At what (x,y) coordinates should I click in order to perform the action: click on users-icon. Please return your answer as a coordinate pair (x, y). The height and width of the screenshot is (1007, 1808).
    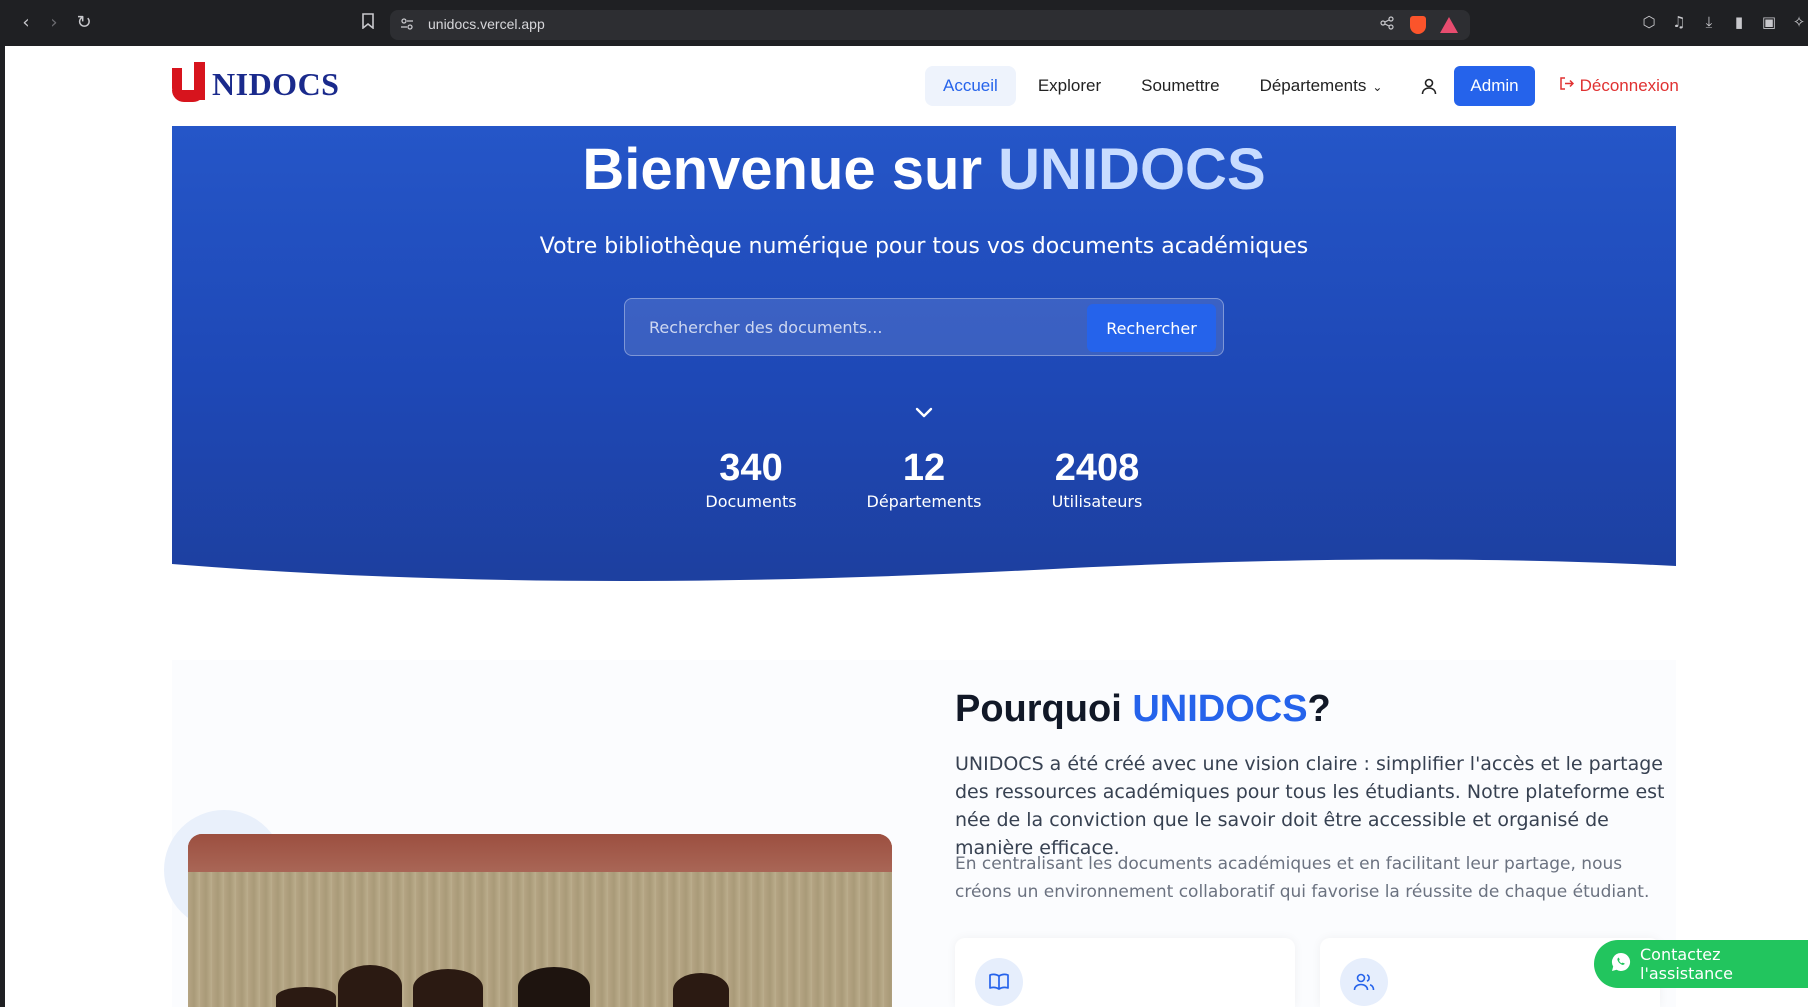
    Looking at the image, I should click on (1364, 982).